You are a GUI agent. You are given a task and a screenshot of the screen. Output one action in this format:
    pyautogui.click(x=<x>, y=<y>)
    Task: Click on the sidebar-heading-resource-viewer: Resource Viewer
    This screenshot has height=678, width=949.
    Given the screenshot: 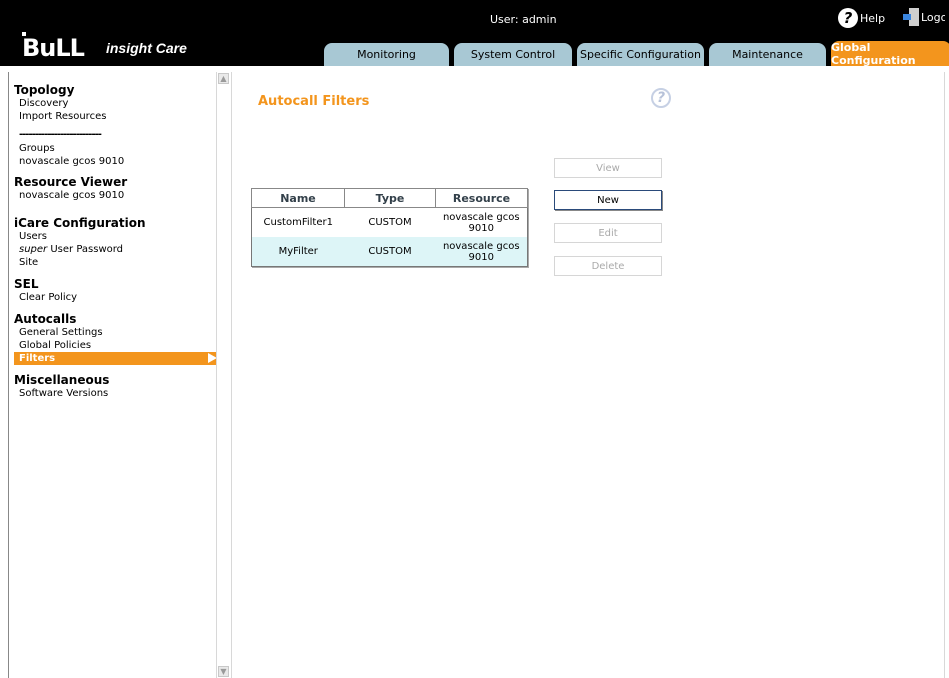 What is the action you would take?
    pyautogui.click(x=71, y=182)
    